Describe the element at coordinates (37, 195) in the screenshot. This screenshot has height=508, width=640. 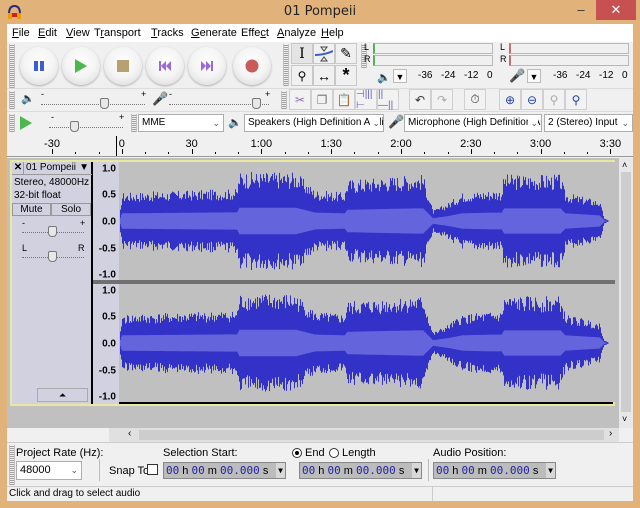
I see `track-bit-depth: 32-bit float` at that location.